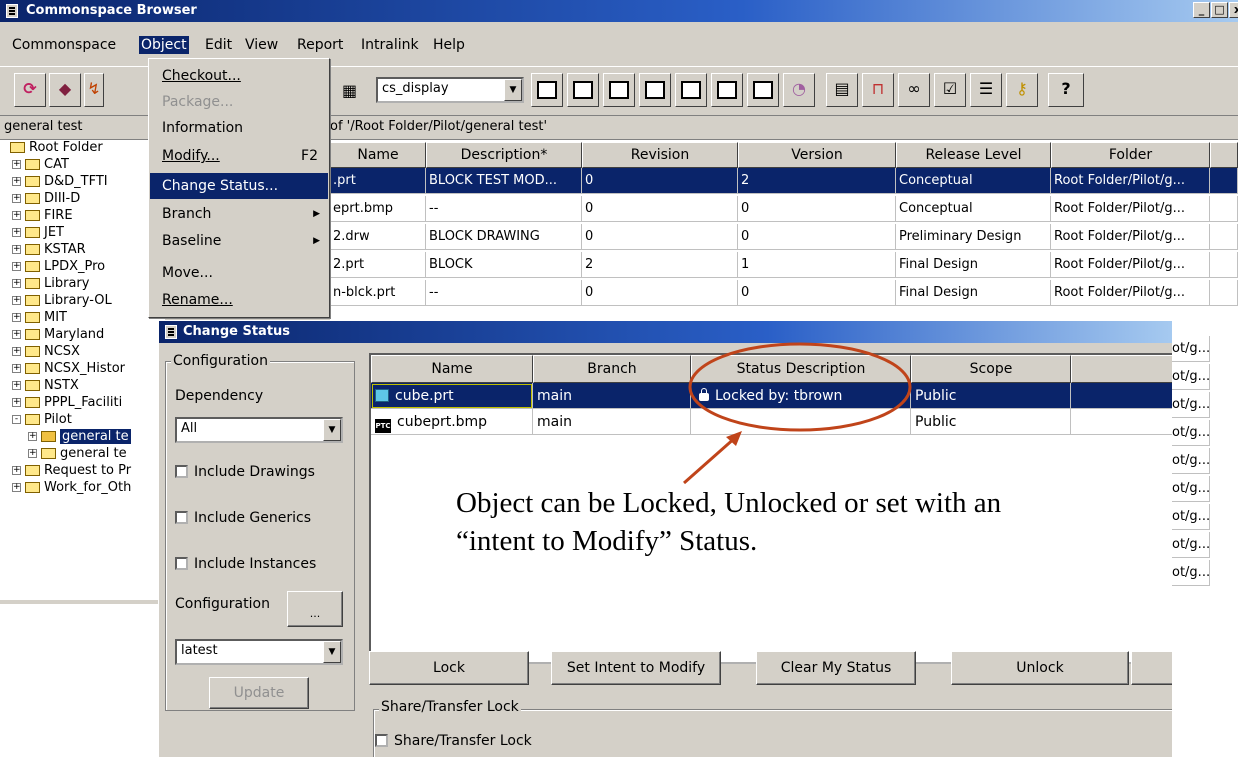 This screenshot has width=1238, height=757. What do you see at coordinates (710, 460) in the screenshot?
I see `annotation-arrow` at bounding box center [710, 460].